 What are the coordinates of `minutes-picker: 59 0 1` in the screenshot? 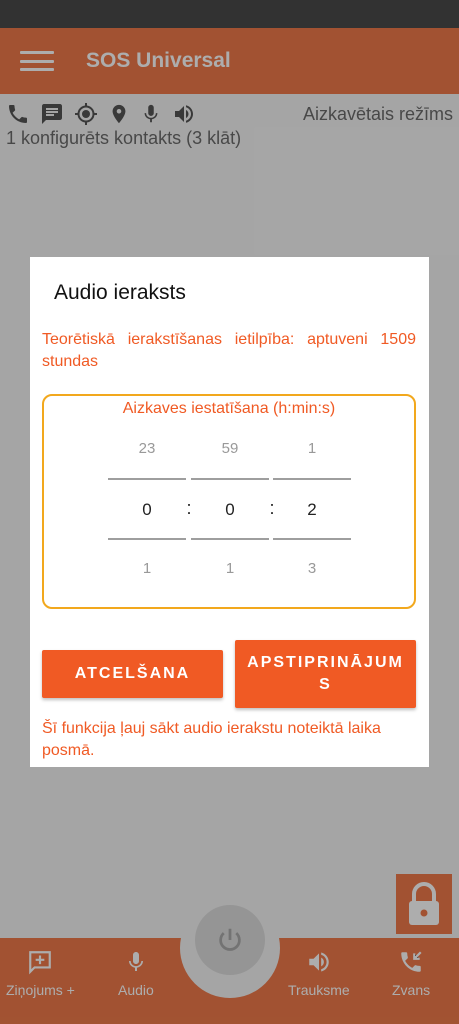 It's located at (230, 506).